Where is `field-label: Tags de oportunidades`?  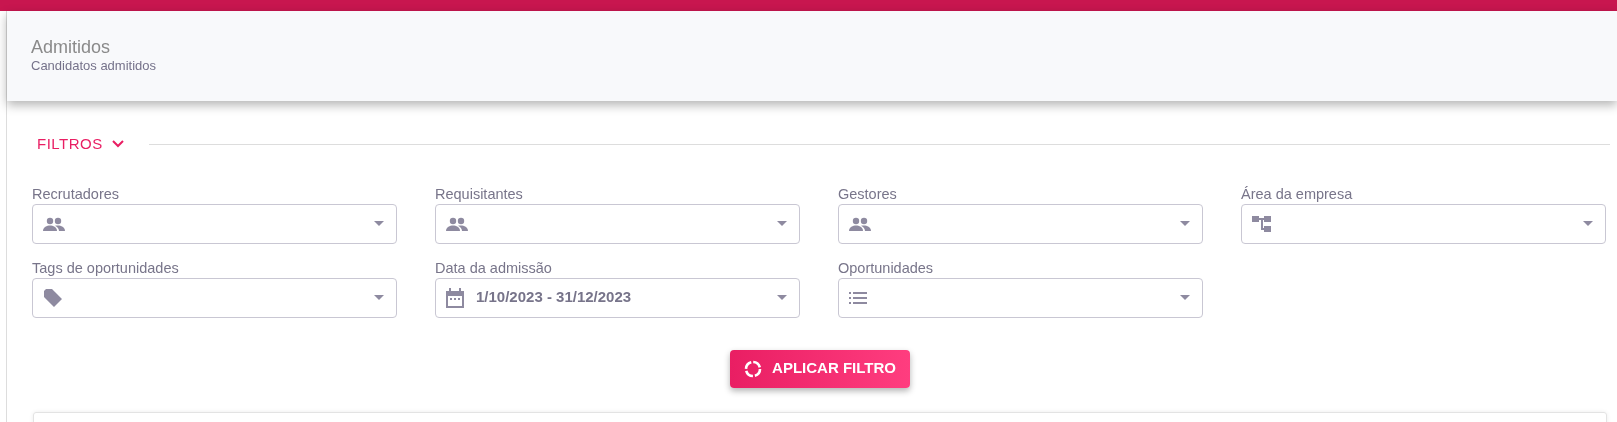 field-label: Tags de oportunidades is located at coordinates (106, 268).